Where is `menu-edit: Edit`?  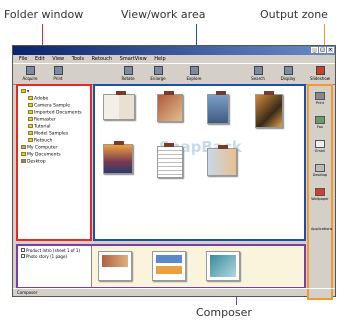 menu-edit: Edit is located at coordinates (40, 59).